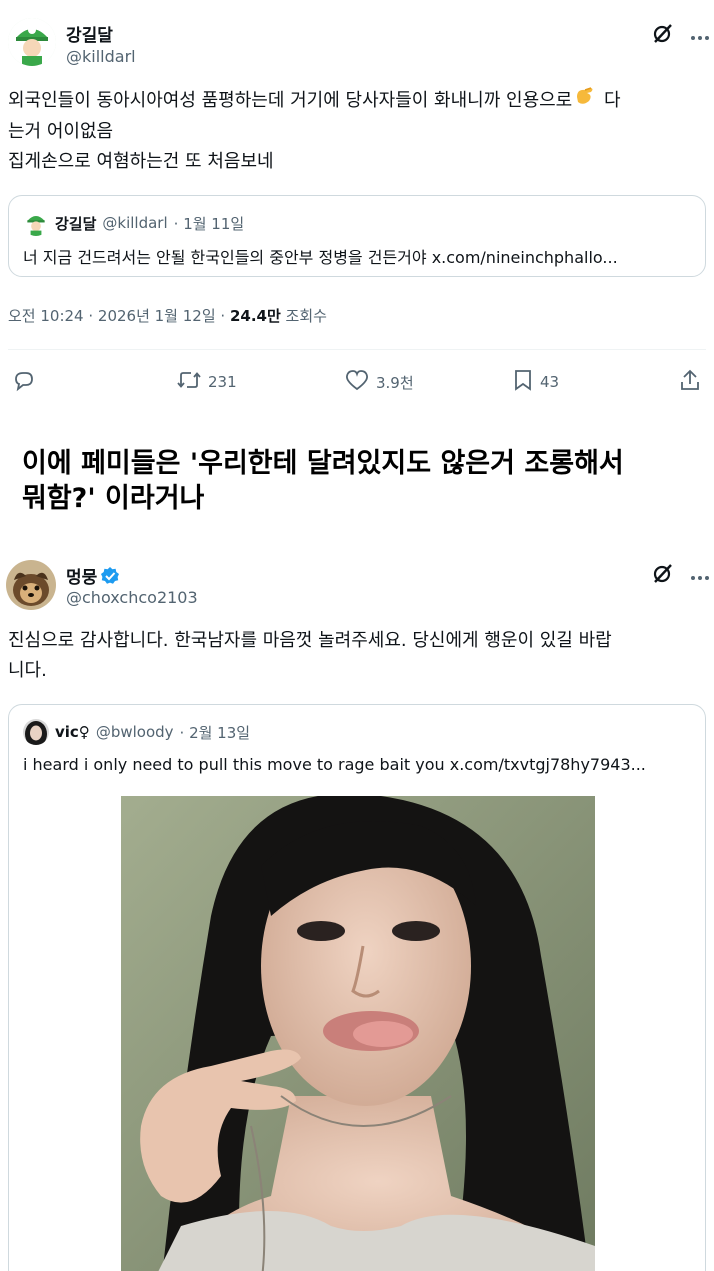 Image resolution: width=714 pixels, height=1271 pixels. Describe the element at coordinates (362, 481) in the screenshot. I see `caption-text: 이에 페미들은 '우리한테 달려있지도 않은거 조롱해서 뭐함?' 이라거나` at that location.